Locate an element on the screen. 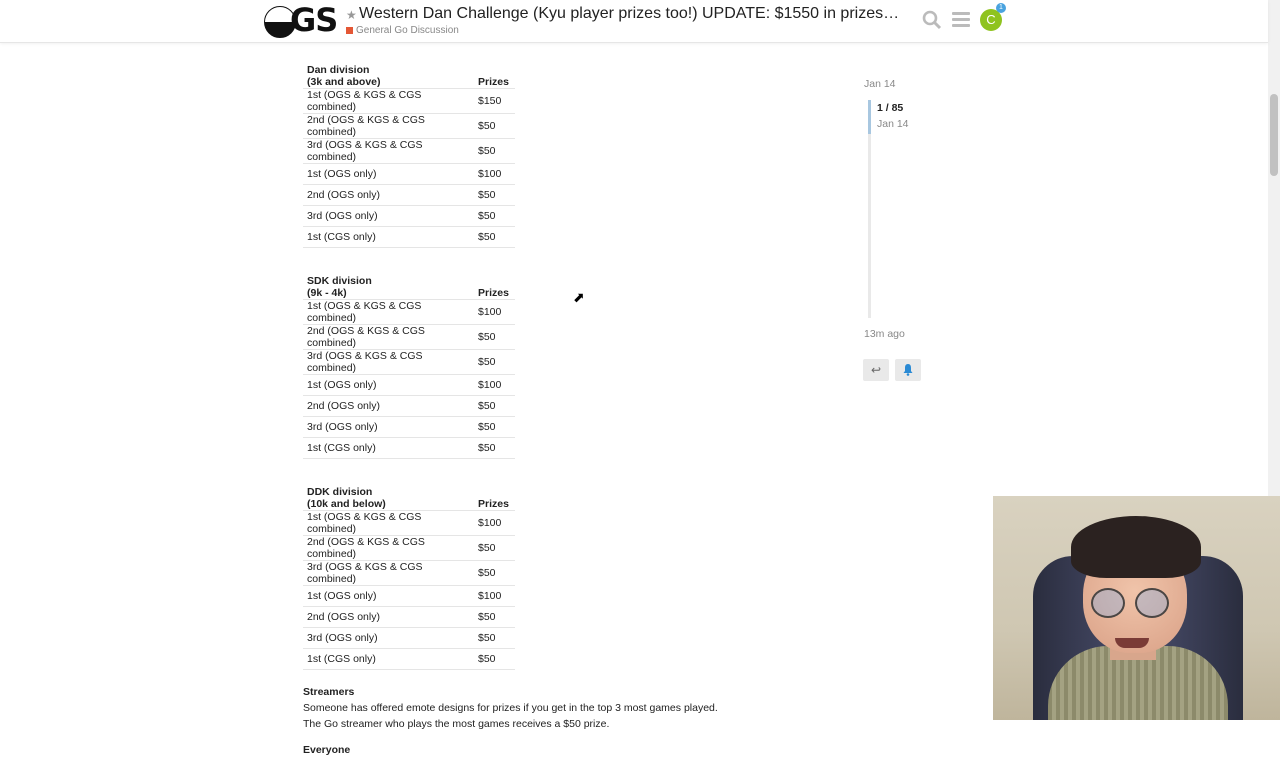 This screenshot has width=1280, height=758. person-mouth is located at coordinates (1132, 643).